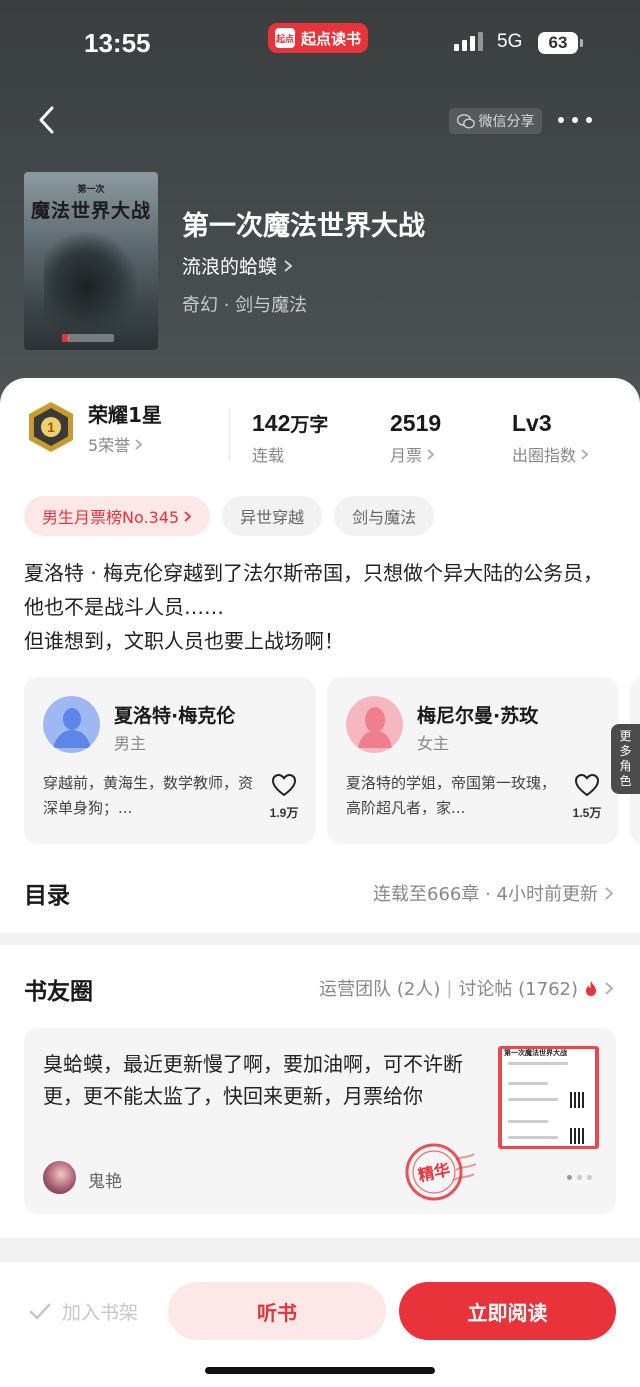 Image resolution: width=640 pixels, height=1387 pixels. I want to click on post-image: 第一次魔法世界大战, so click(548, 1097).